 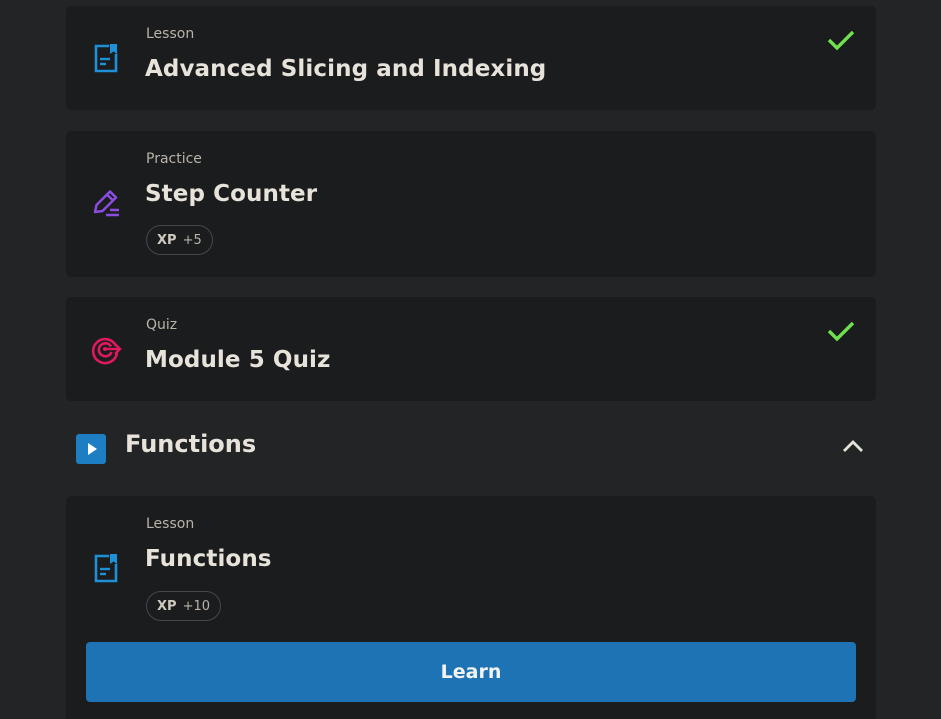 I want to click on xp-badge: XP +10, so click(x=183, y=606).